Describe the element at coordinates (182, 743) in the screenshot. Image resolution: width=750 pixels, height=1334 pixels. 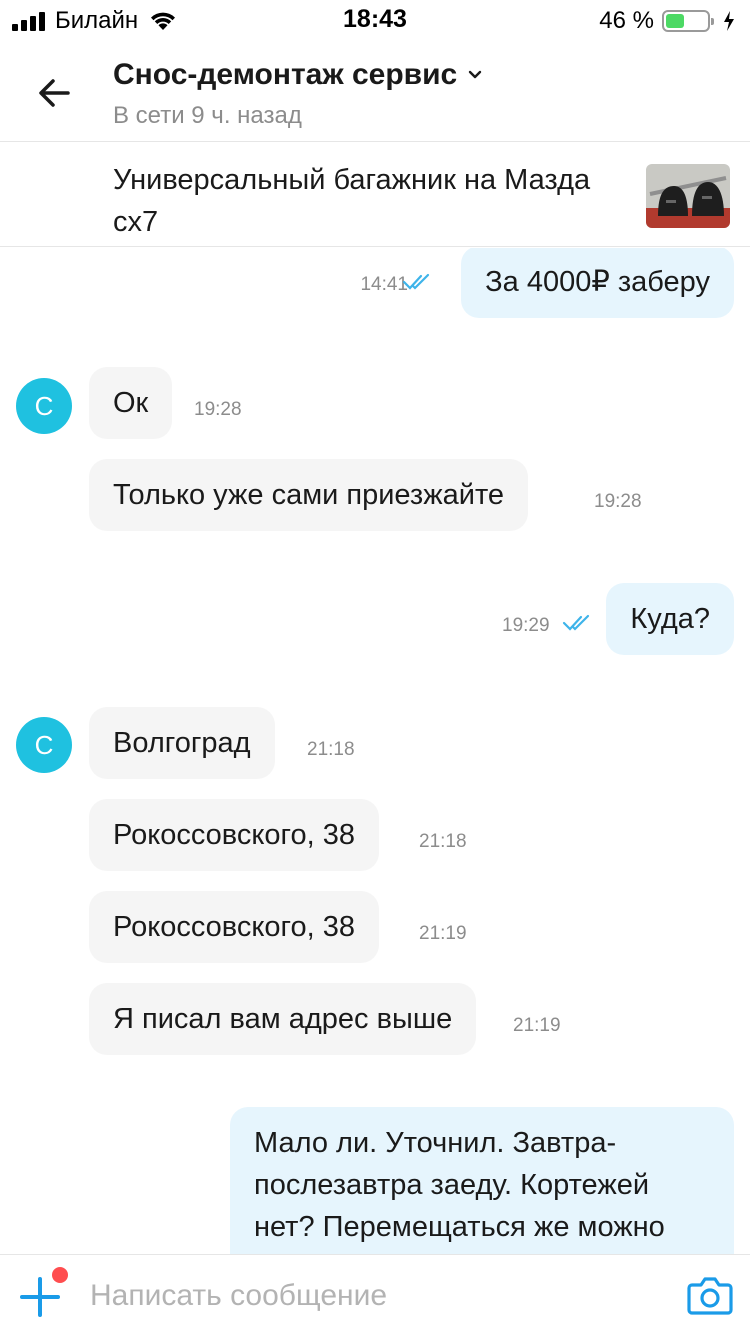
I see `incoming-message: Волгоград` at that location.